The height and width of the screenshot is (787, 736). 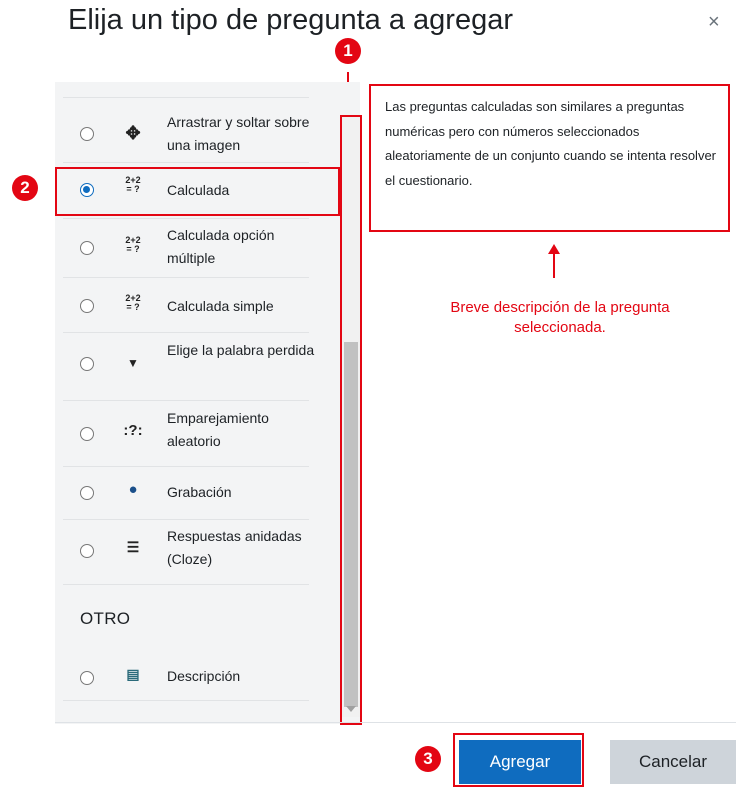 What do you see at coordinates (238, 133) in the screenshot?
I see `option-label: Arrastrar y soltar sobre una imagen` at bounding box center [238, 133].